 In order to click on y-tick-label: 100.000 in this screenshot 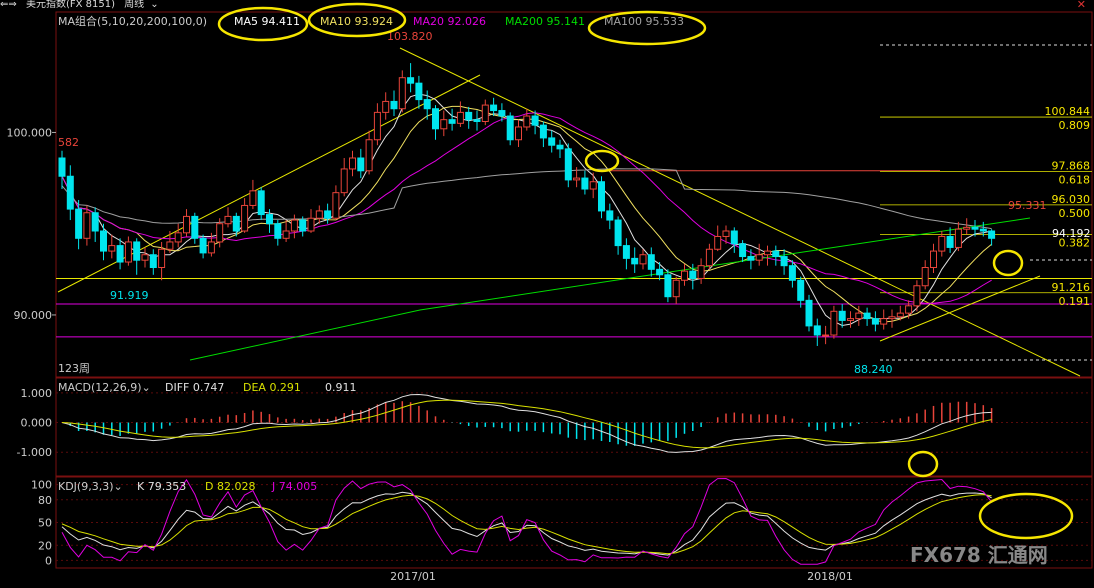, I will do `click(30, 132)`.